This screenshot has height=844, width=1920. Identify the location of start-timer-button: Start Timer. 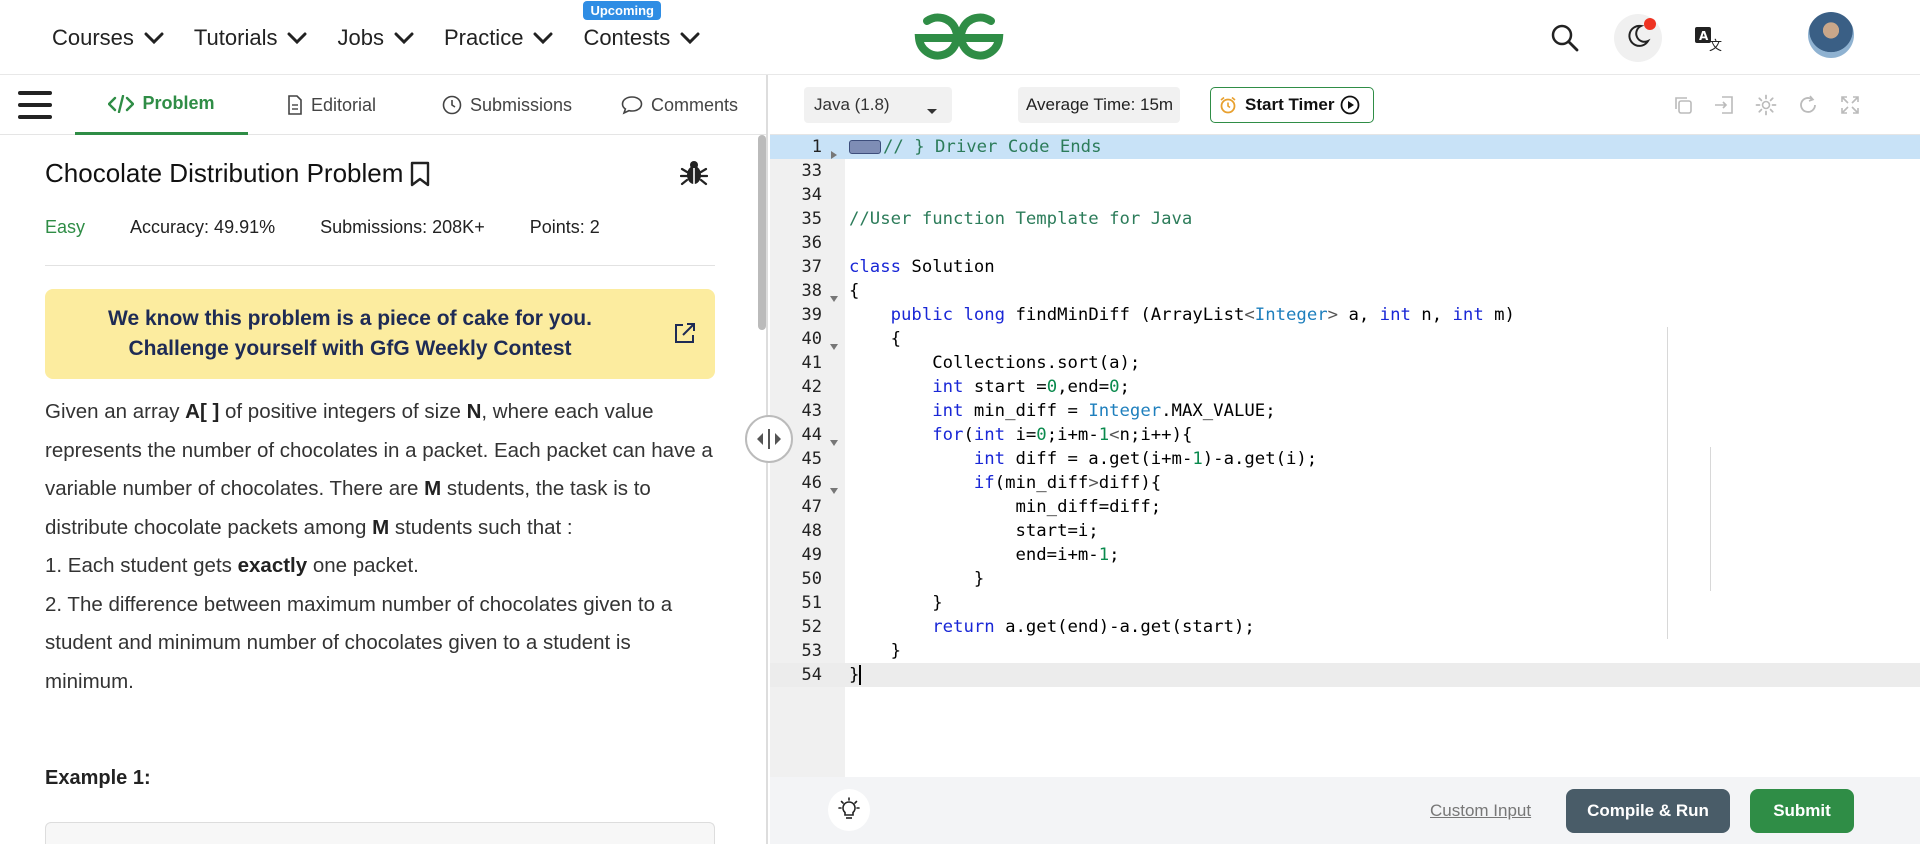
(1292, 105).